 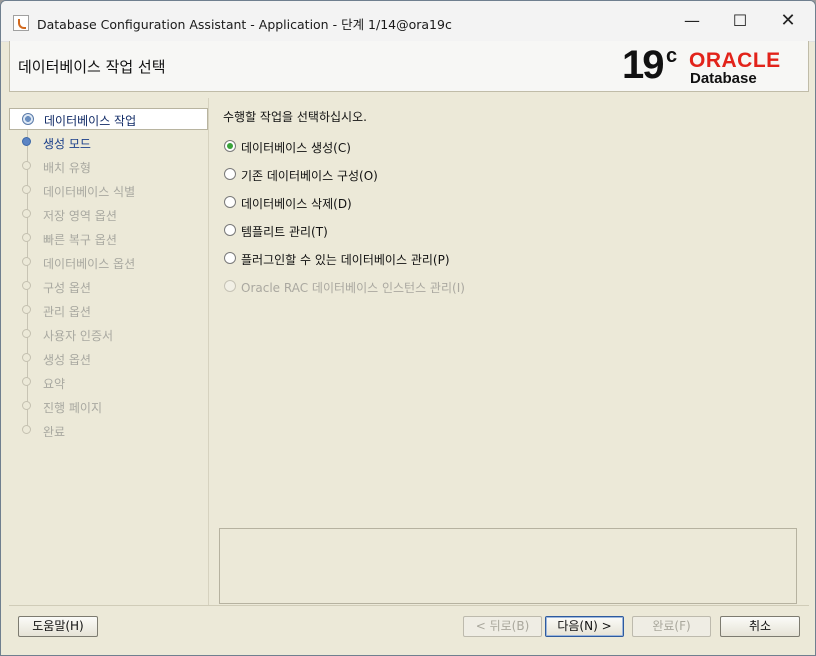 What do you see at coordinates (78, 336) in the screenshot?
I see `step-label: 사용자 인증서` at bounding box center [78, 336].